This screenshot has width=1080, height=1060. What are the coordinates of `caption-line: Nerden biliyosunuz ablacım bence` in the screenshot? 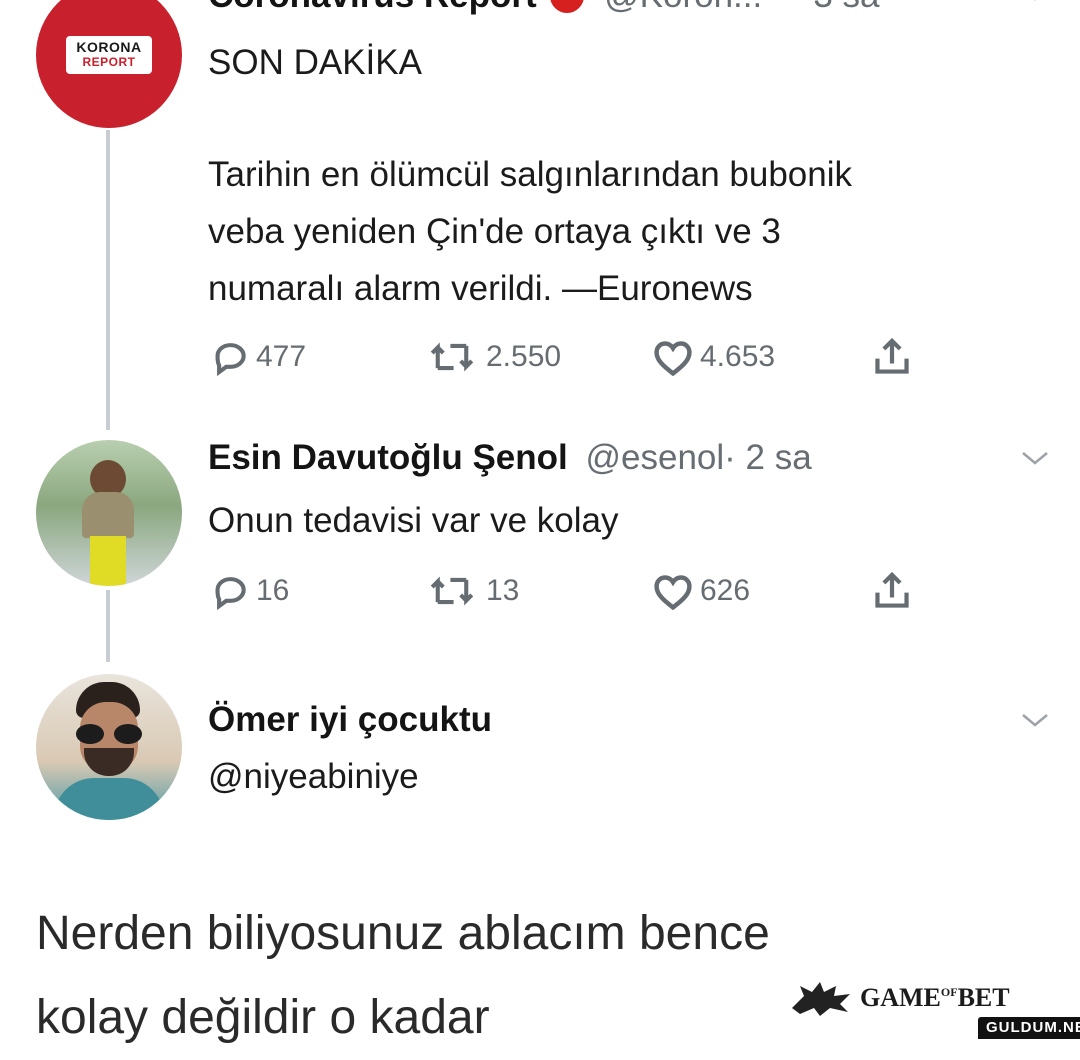 It's located at (403, 933).